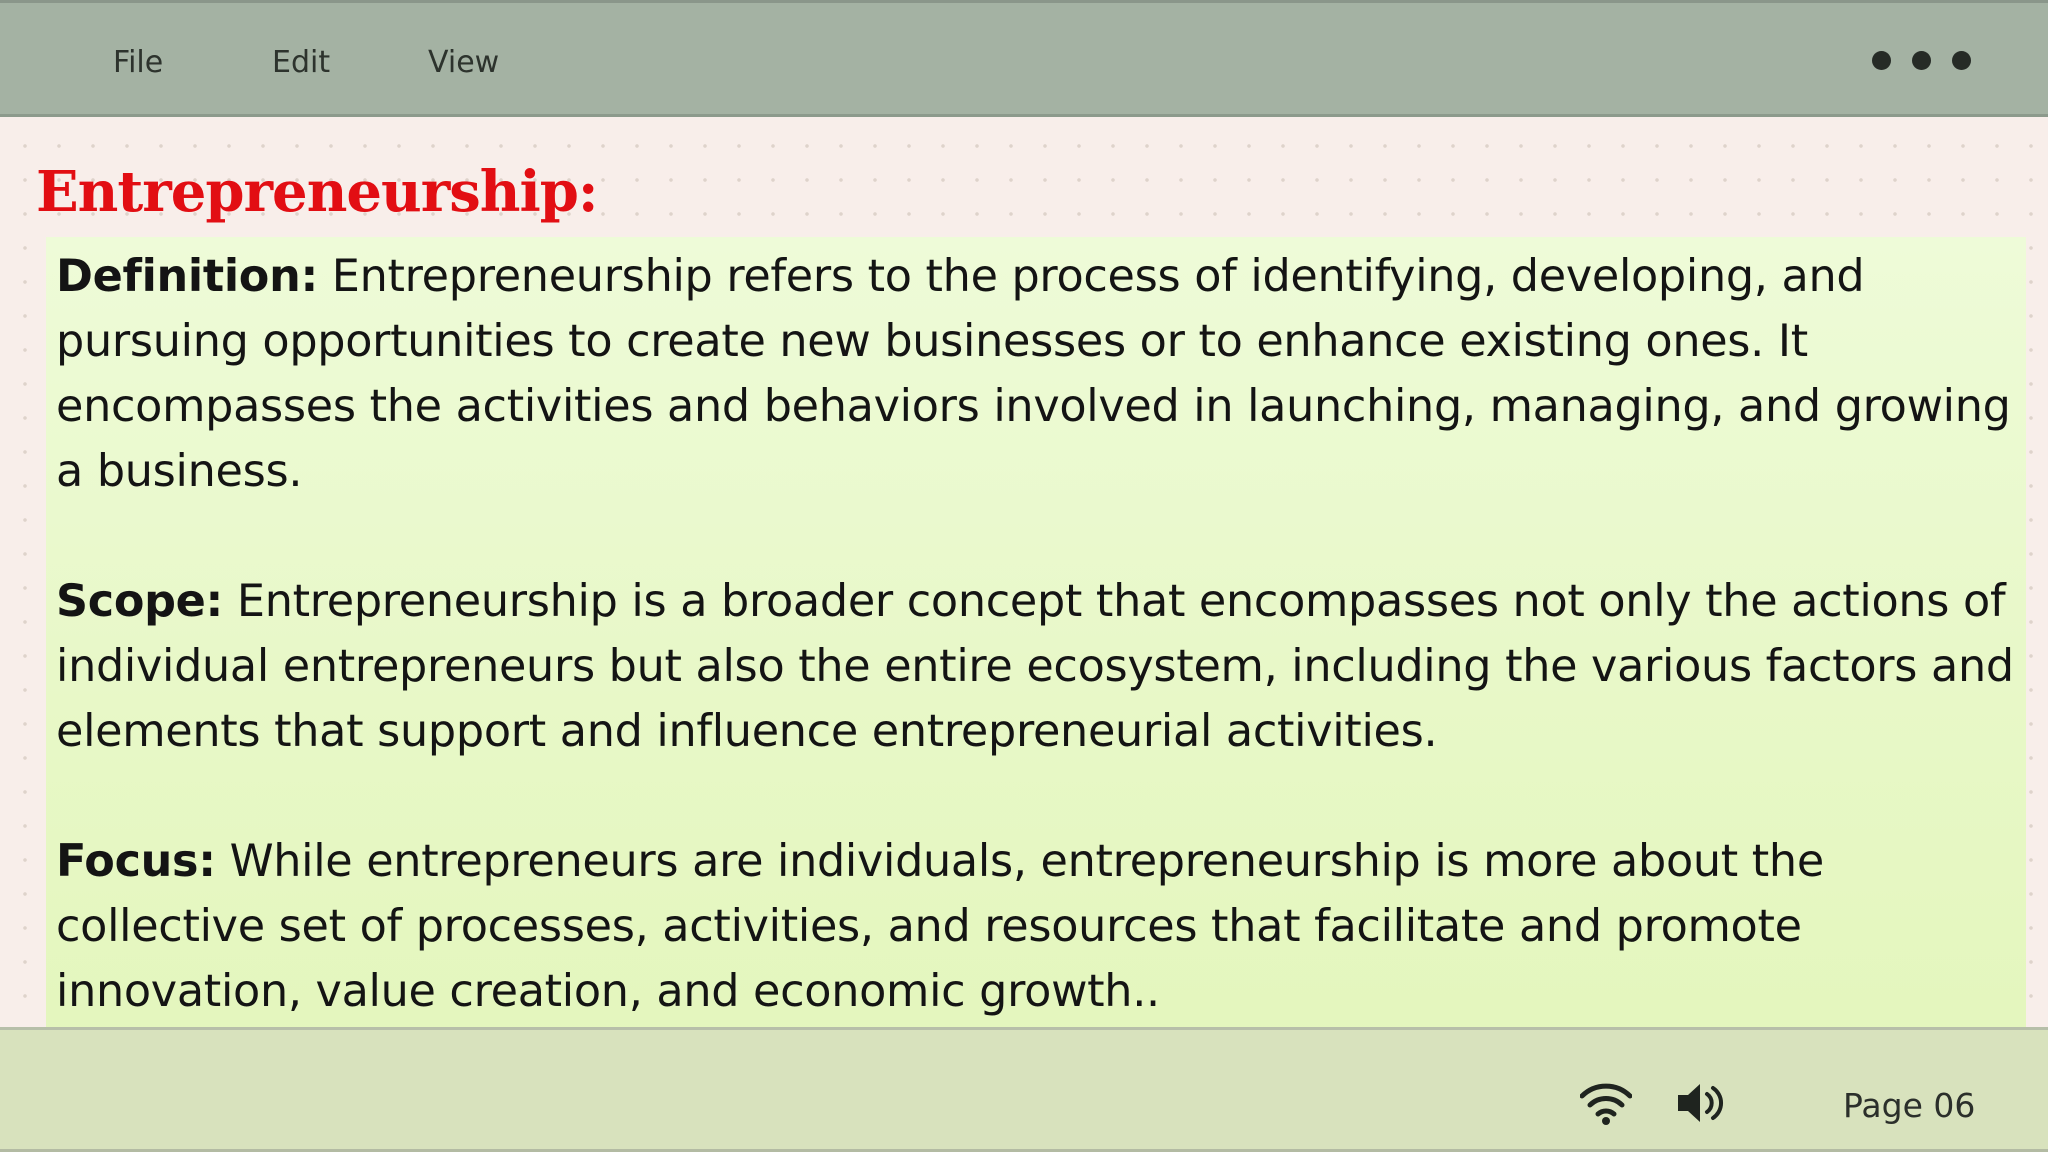 The height and width of the screenshot is (1152, 2048). Describe the element at coordinates (1909, 1105) in the screenshot. I see `page-number-label: Page 06` at that location.